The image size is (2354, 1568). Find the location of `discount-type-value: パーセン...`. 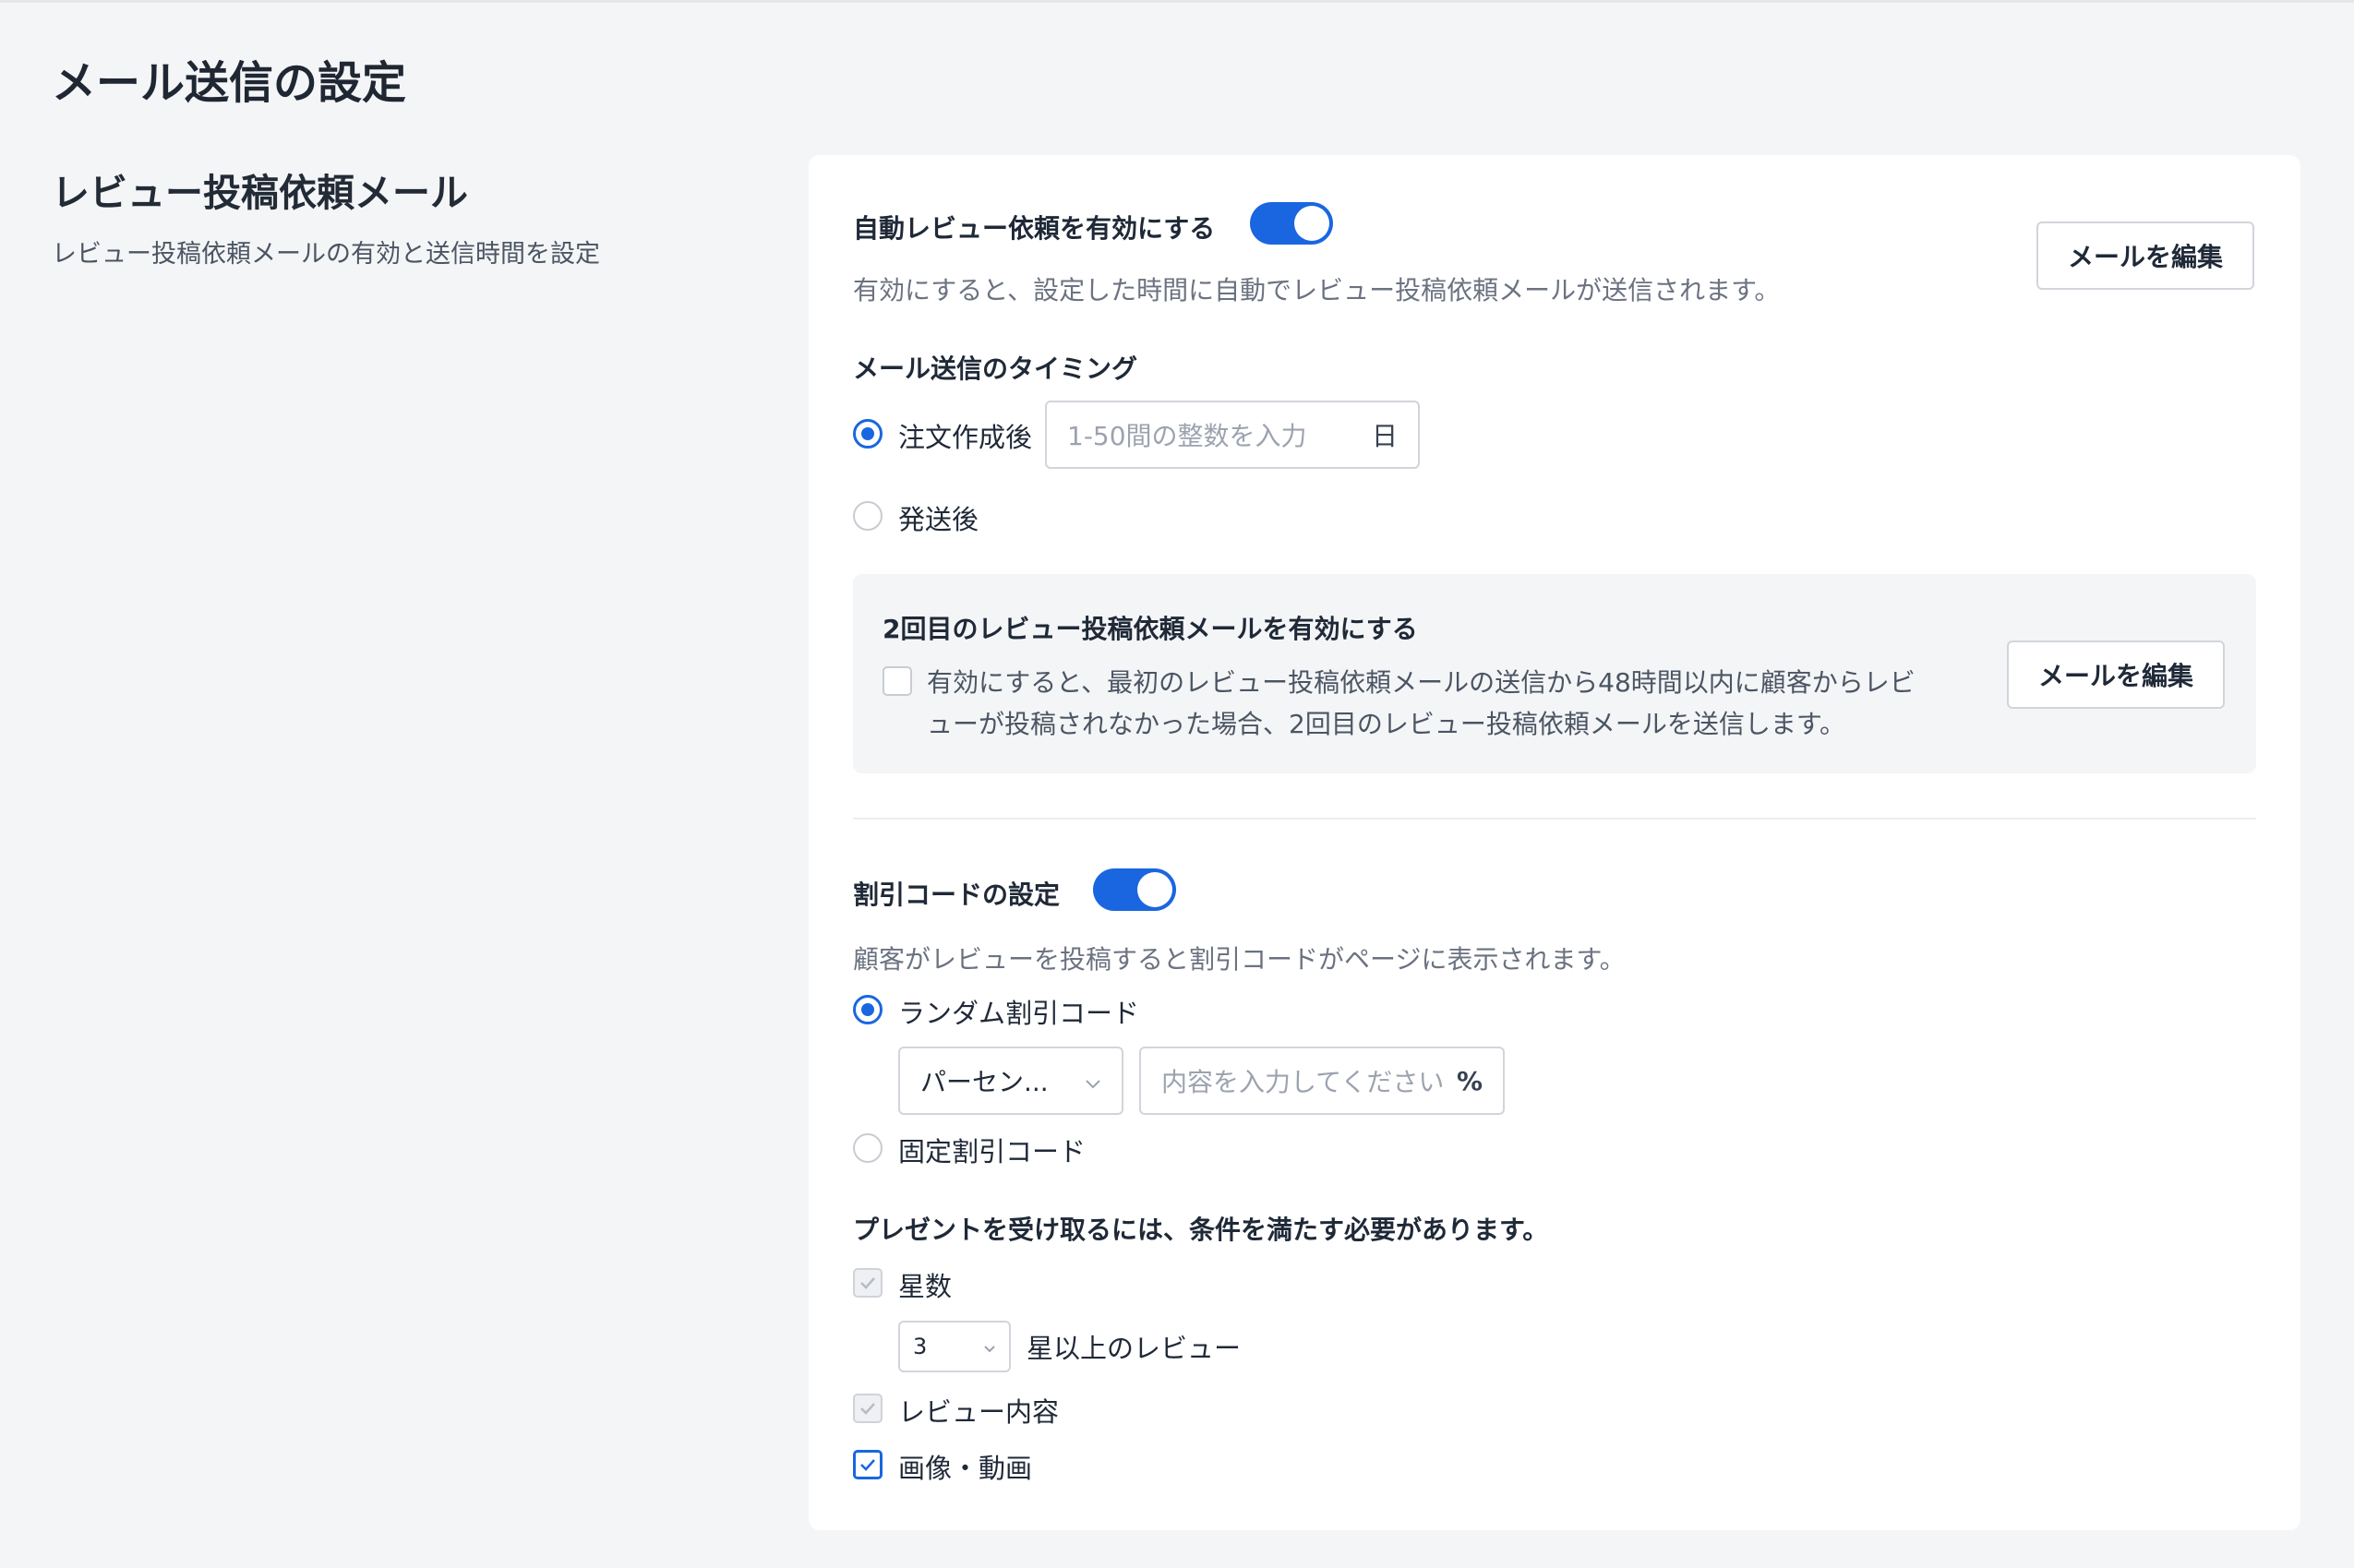

discount-type-value: パーセン... is located at coordinates (985, 1082).